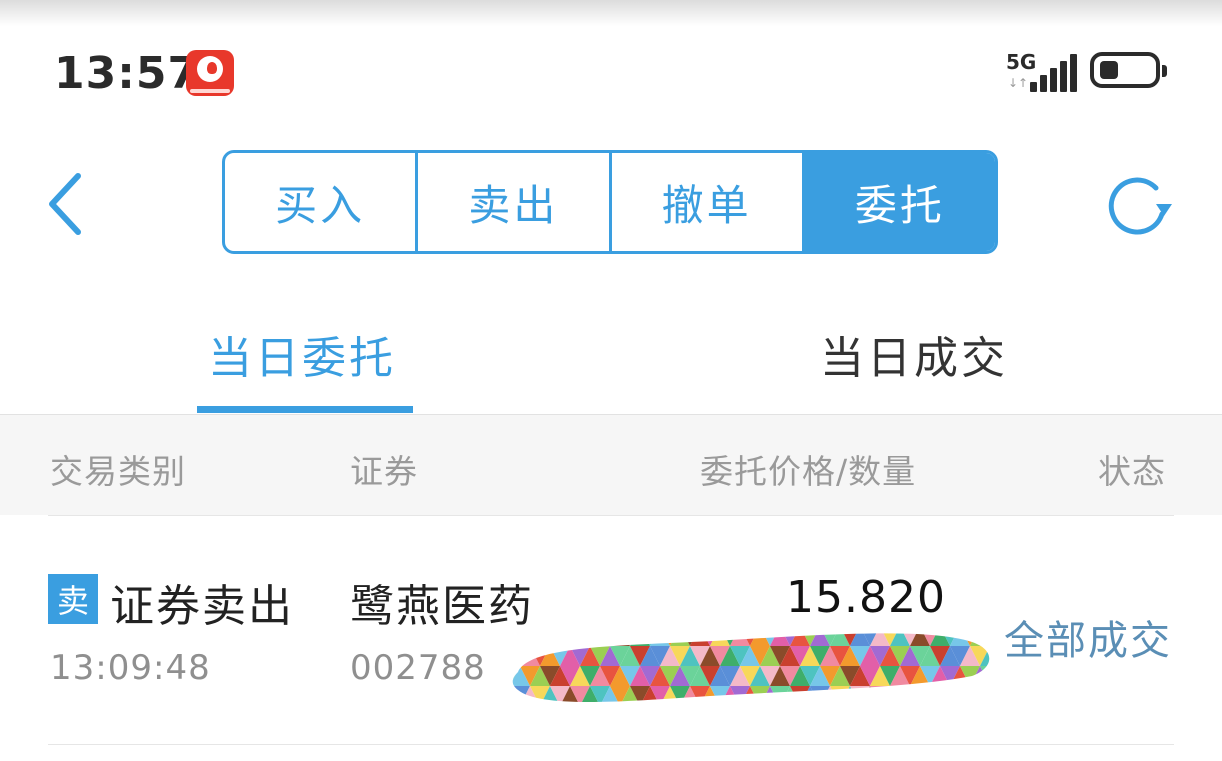 This screenshot has height=761, width=1222. Describe the element at coordinates (442, 606) in the screenshot. I see `security-name: 鹭燕医药` at that location.